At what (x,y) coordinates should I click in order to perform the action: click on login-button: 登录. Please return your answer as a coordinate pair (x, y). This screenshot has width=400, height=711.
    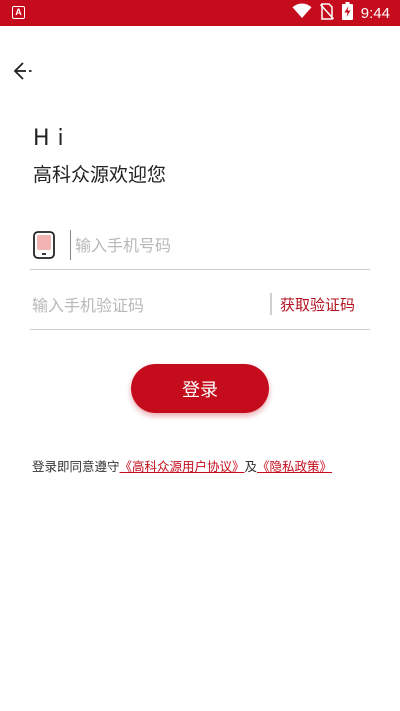
    Looking at the image, I should click on (200, 388).